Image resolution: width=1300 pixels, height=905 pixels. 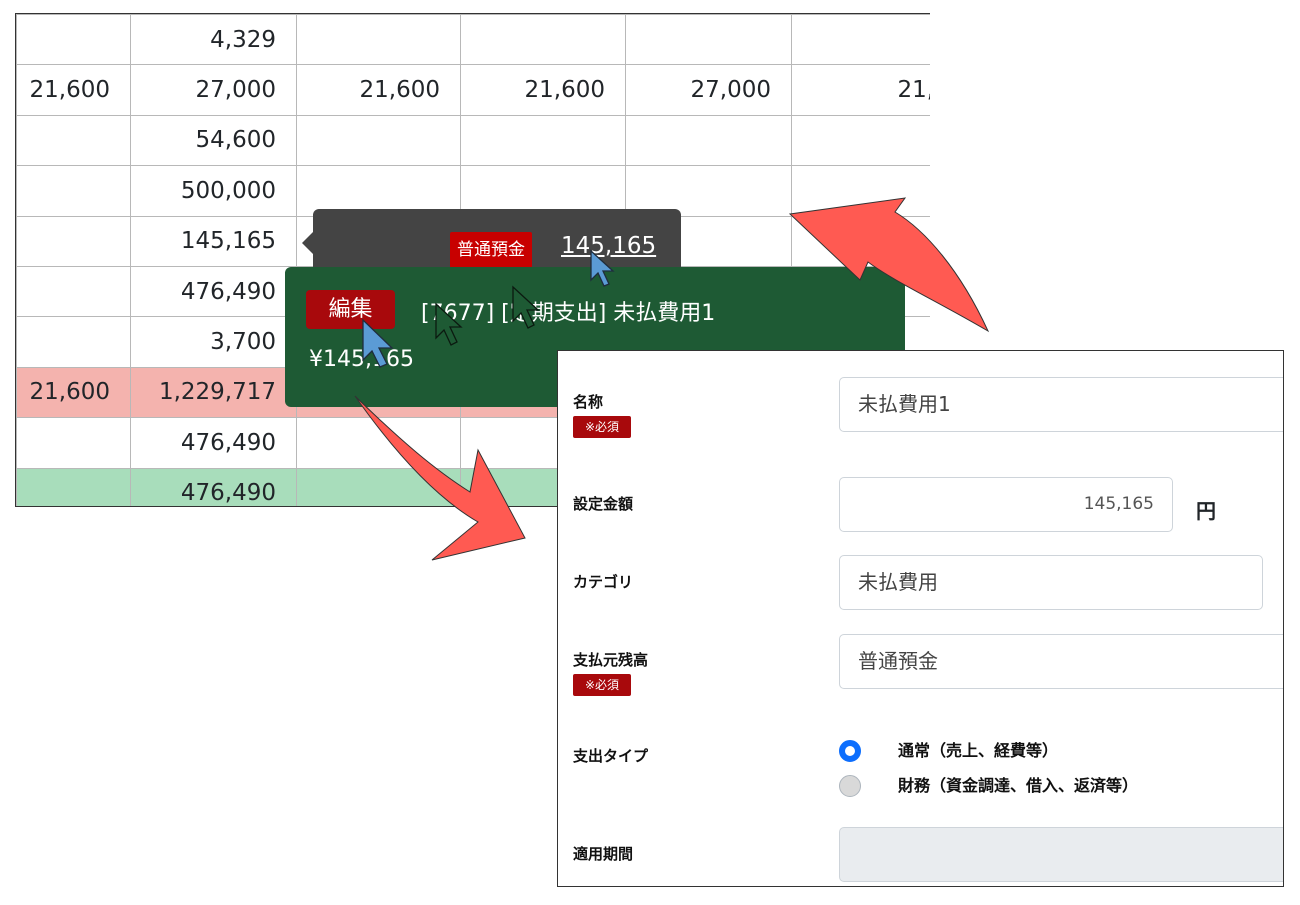 I want to click on period-field-label: 適用期間, so click(x=603, y=854).